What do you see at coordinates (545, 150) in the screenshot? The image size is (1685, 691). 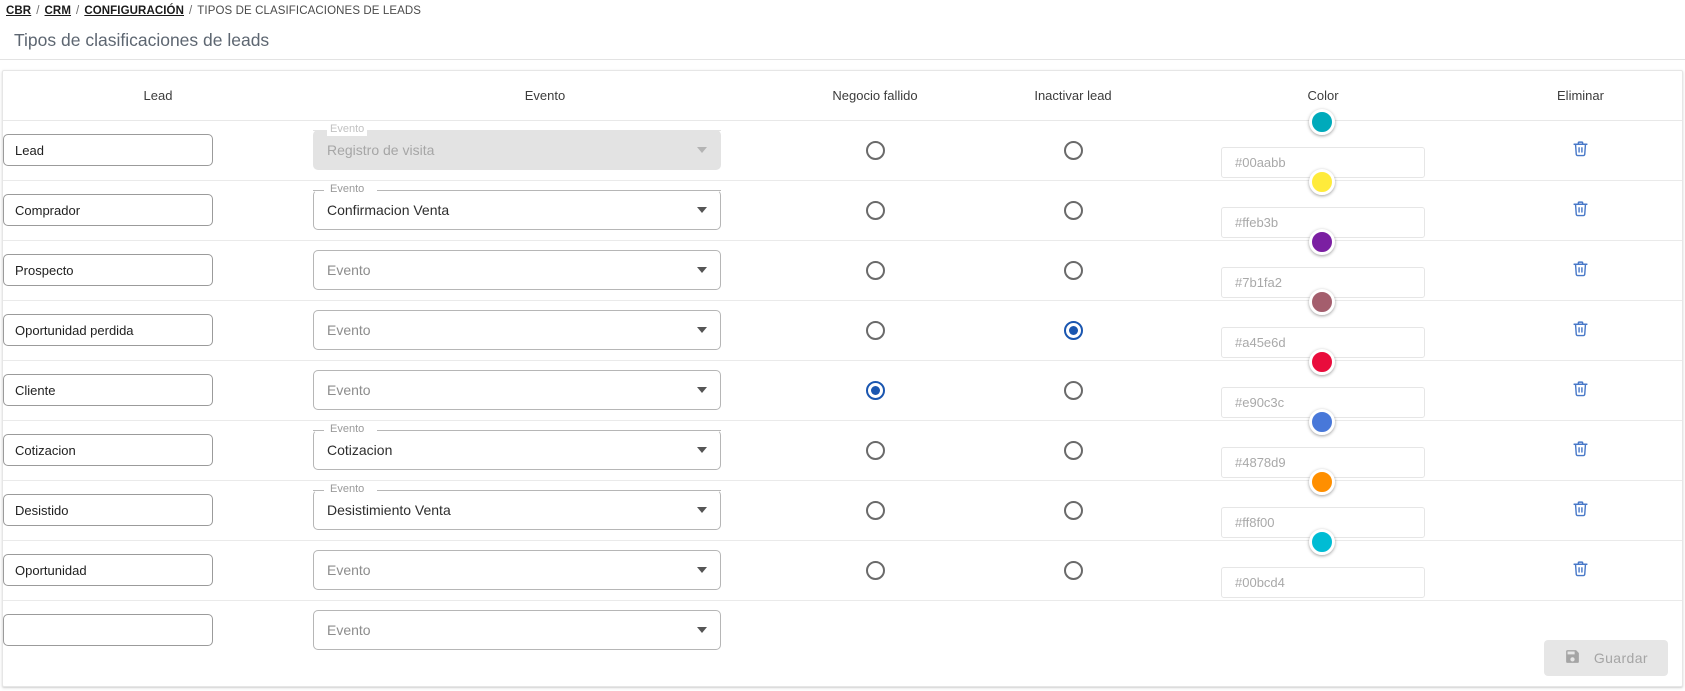 I see `evento-cell: Evento Registro de visita` at bounding box center [545, 150].